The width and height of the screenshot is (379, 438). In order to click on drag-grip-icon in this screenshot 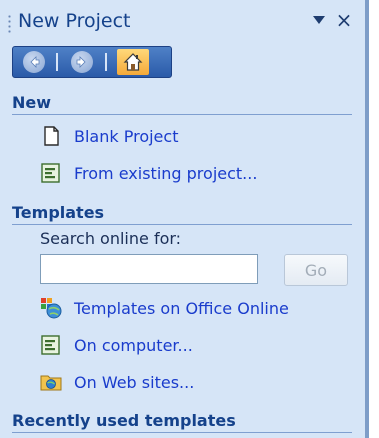, I will do `click(9, 24)`.